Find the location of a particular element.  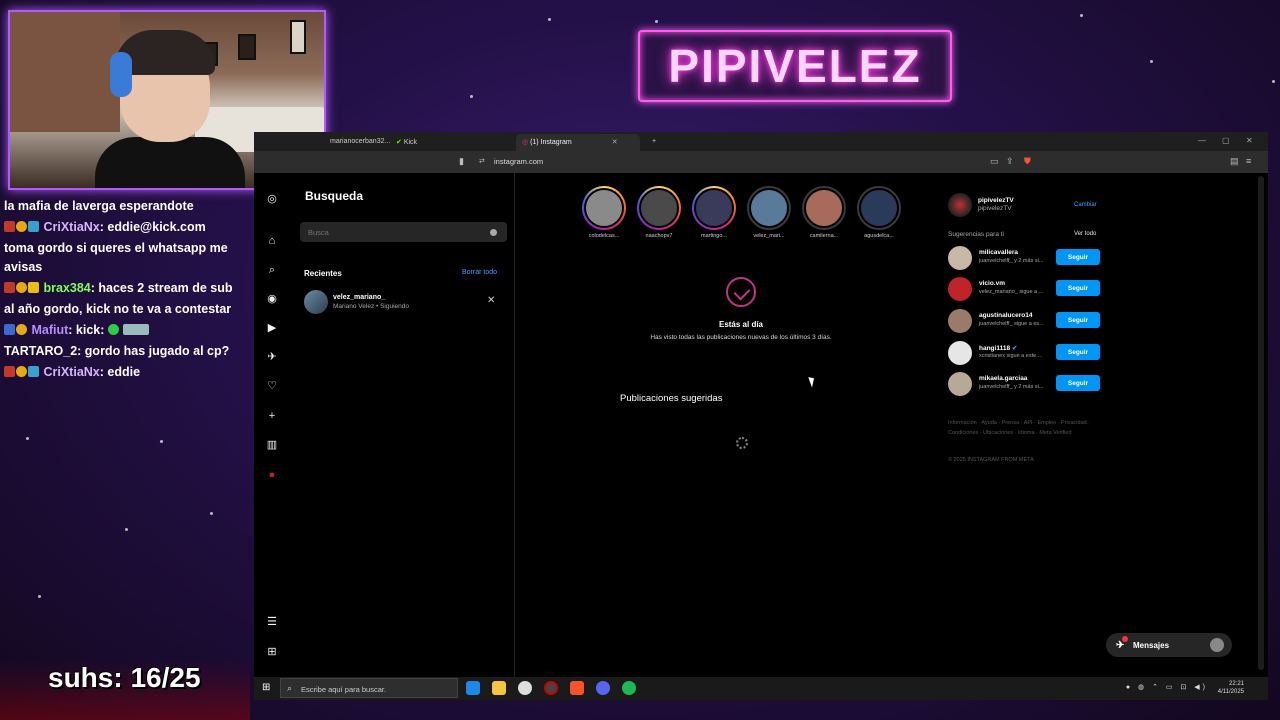

story-ring is located at coordinates (824, 208).